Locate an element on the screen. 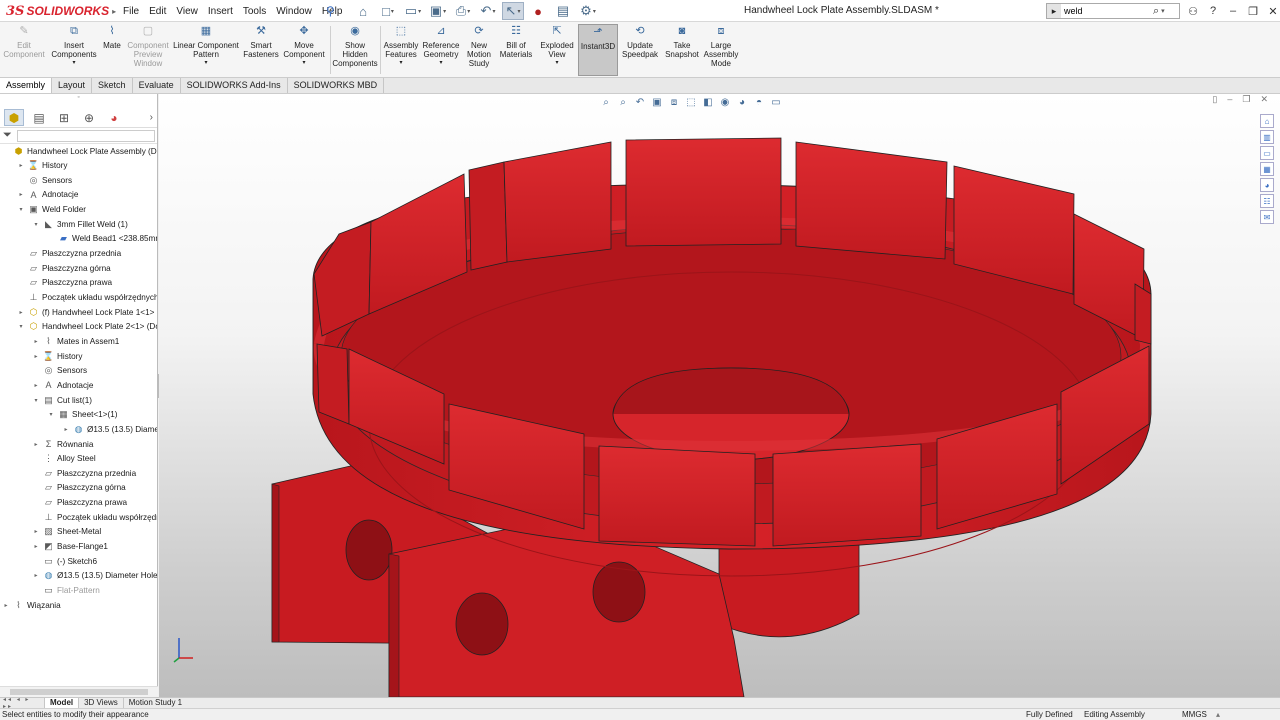 This screenshot has height=720, width=1280. assembly-features-button: ⬚ Assembly Features ▾ is located at coordinates (401, 46).